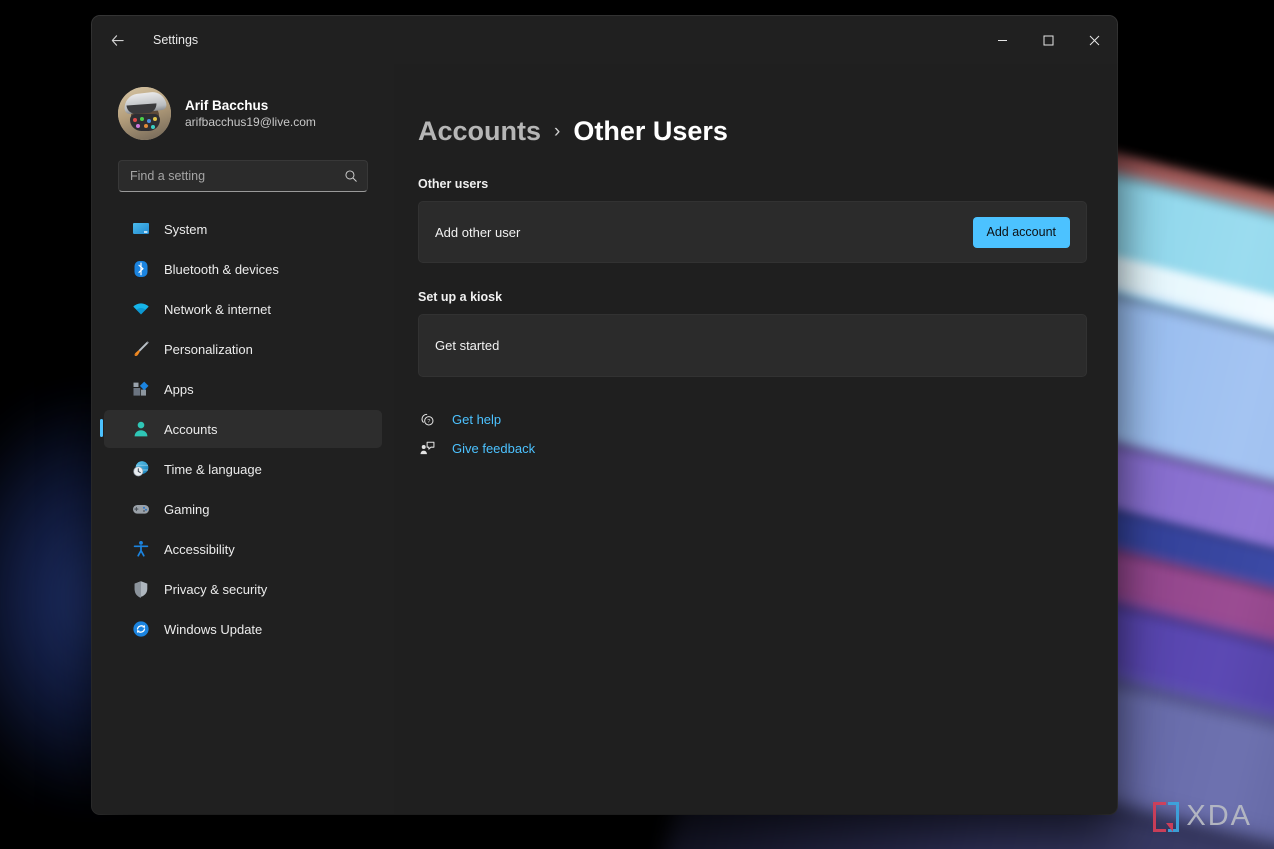  Describe the element at coordinates (243, 229) in the screenshot. I see `sidebar-item-system: System` at that location.